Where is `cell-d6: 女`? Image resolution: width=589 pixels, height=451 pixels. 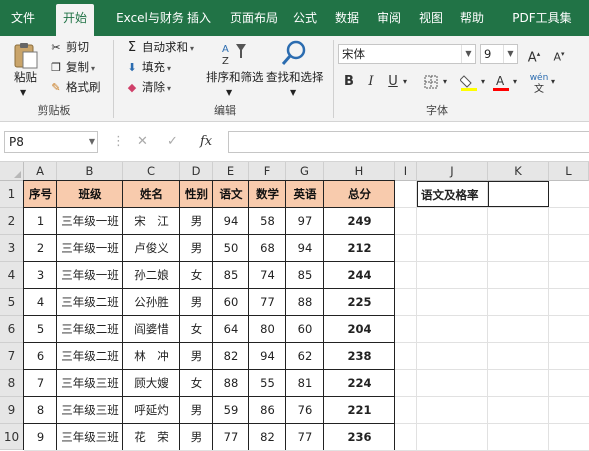 cell-d6: 女 is located at coordinates (196, 329).